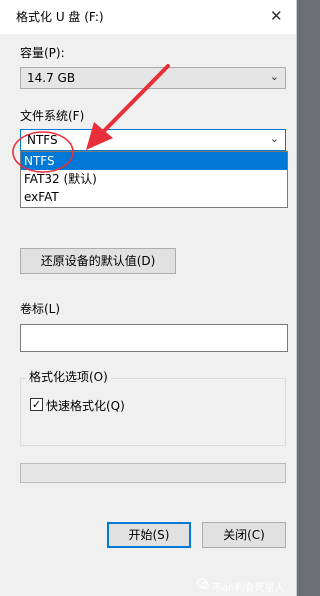 The height and width of the screenshot is (596, 320). Describe the element at coordinates (153, 473) in the screenshot. I see `format-progress-bar` at that location.